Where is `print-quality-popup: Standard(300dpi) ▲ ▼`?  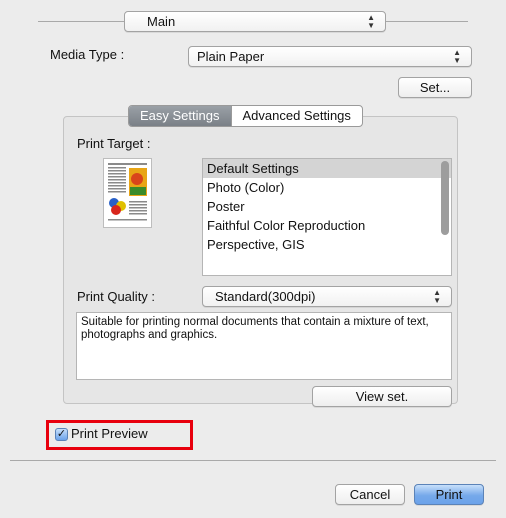 print-quality-popup: Standard(300dpi) ▲ ▼ is located at coordinates (327, 296).